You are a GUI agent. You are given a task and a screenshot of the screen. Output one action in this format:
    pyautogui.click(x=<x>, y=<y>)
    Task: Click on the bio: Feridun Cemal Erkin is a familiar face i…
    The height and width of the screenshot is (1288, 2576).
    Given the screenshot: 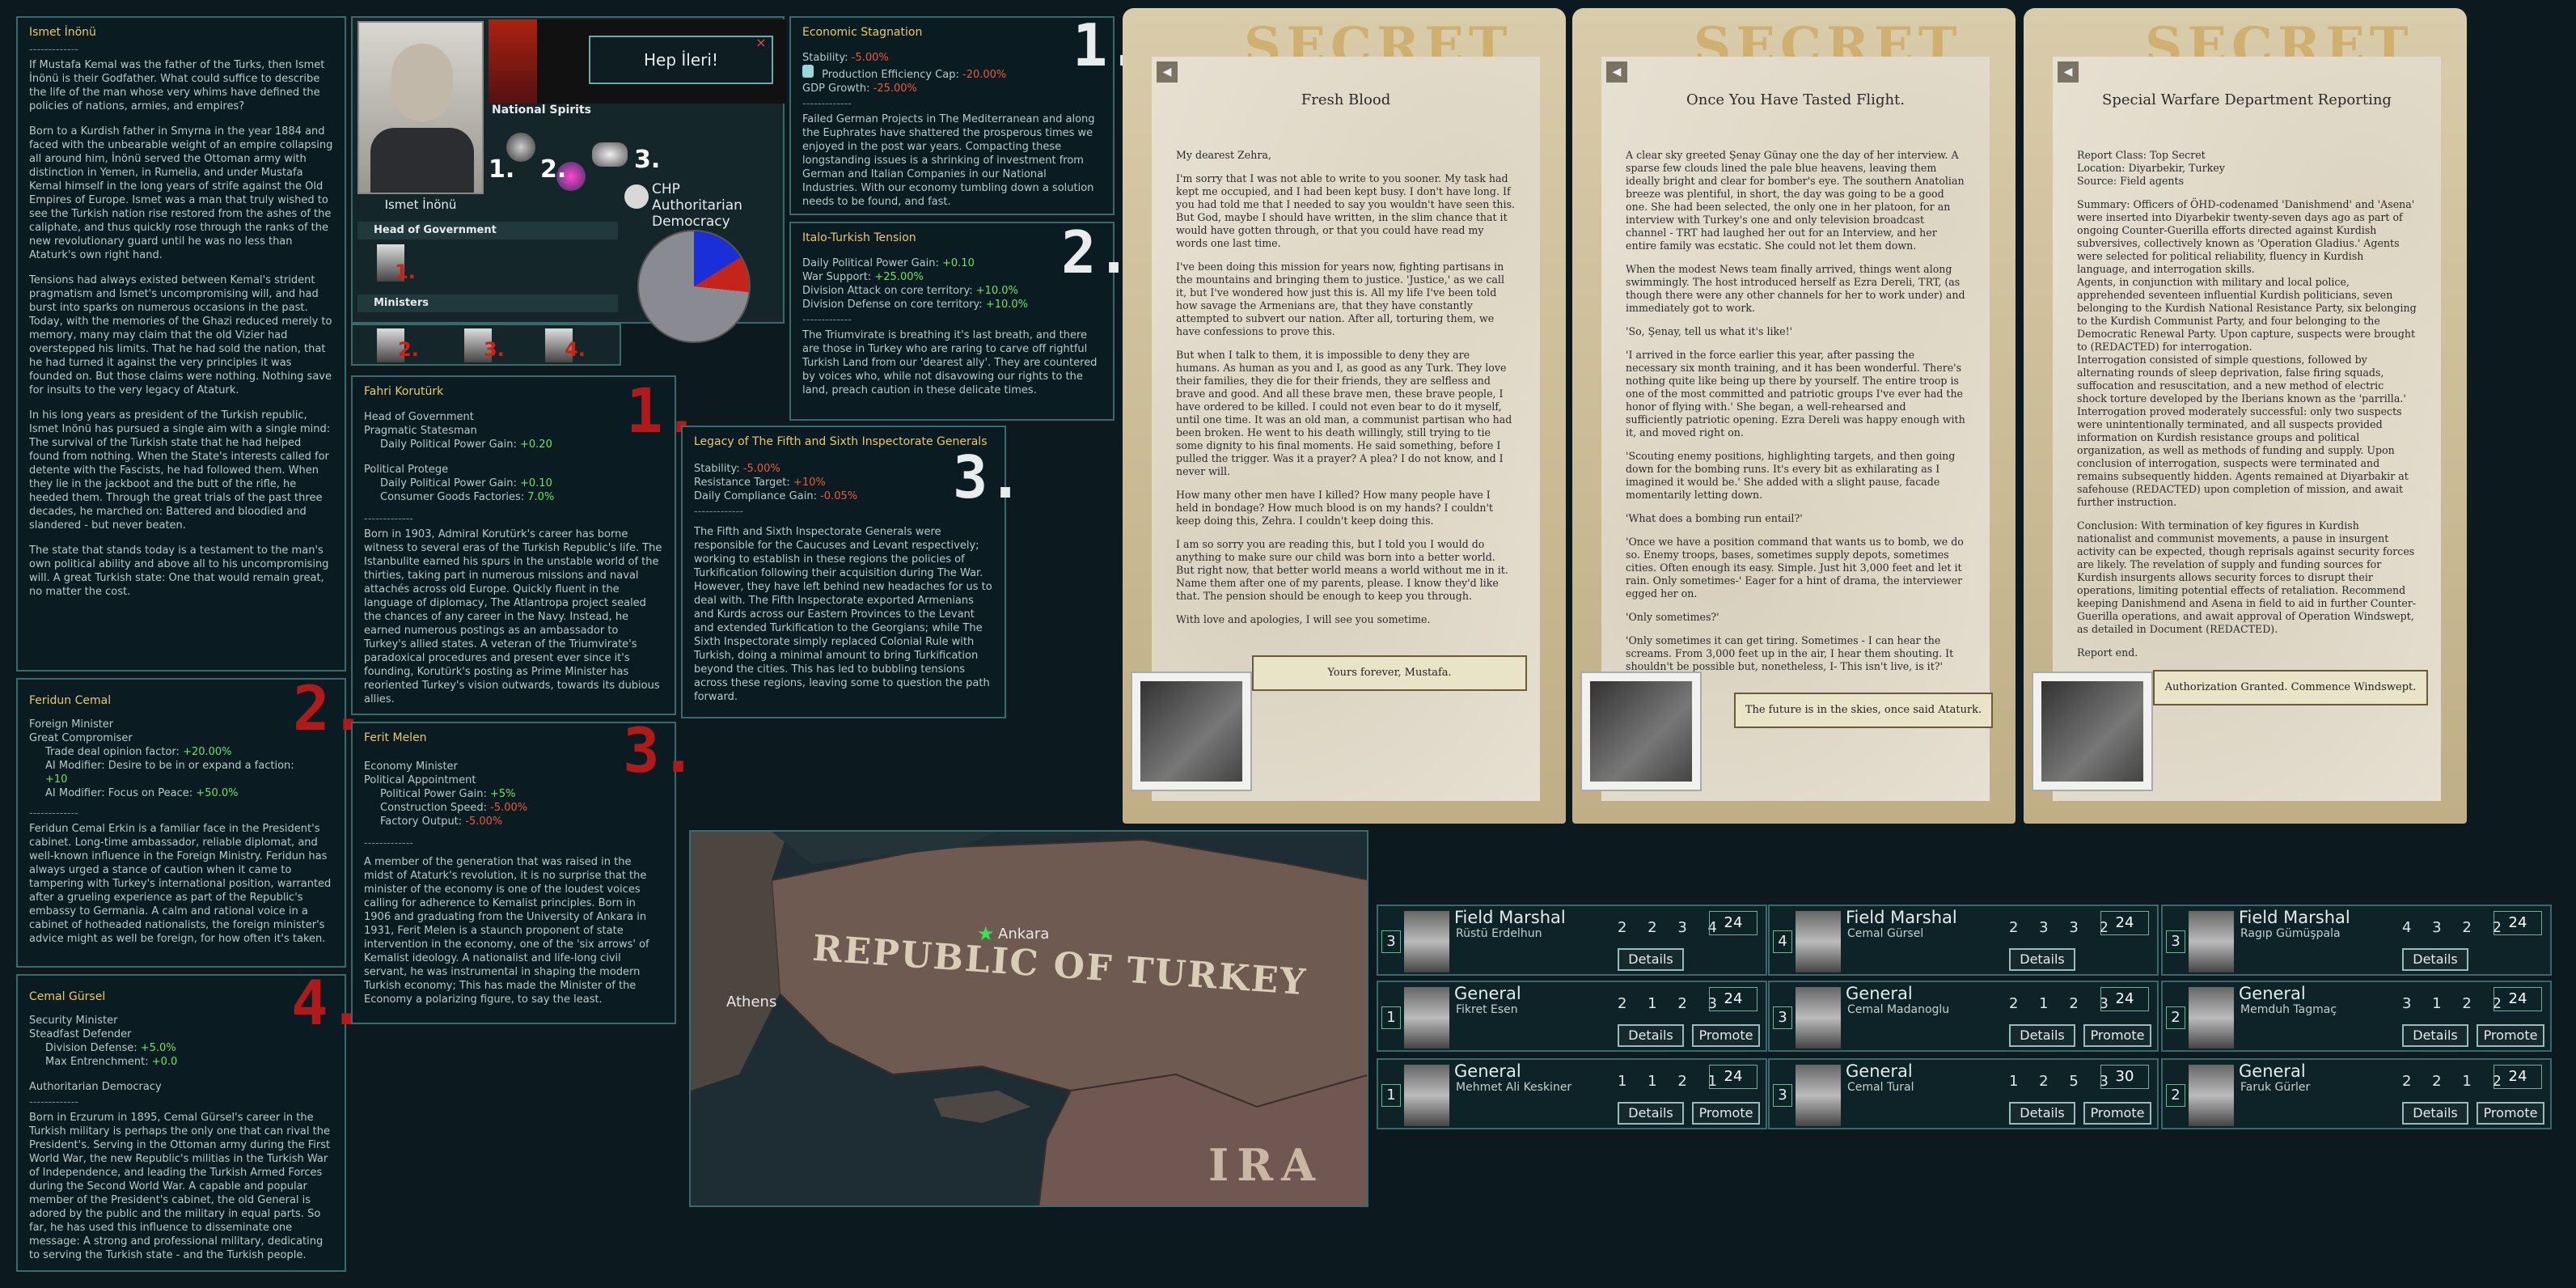 What is the action you would take?
    pyautogui.click(x=180, y=884)
    